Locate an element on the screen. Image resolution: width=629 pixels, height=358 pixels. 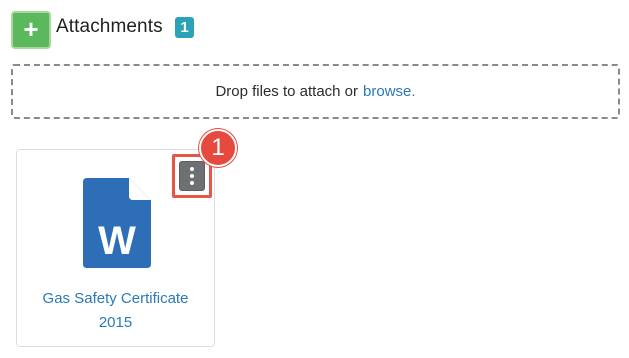
word-icon-letter: W is located at coordinates (117, 241).